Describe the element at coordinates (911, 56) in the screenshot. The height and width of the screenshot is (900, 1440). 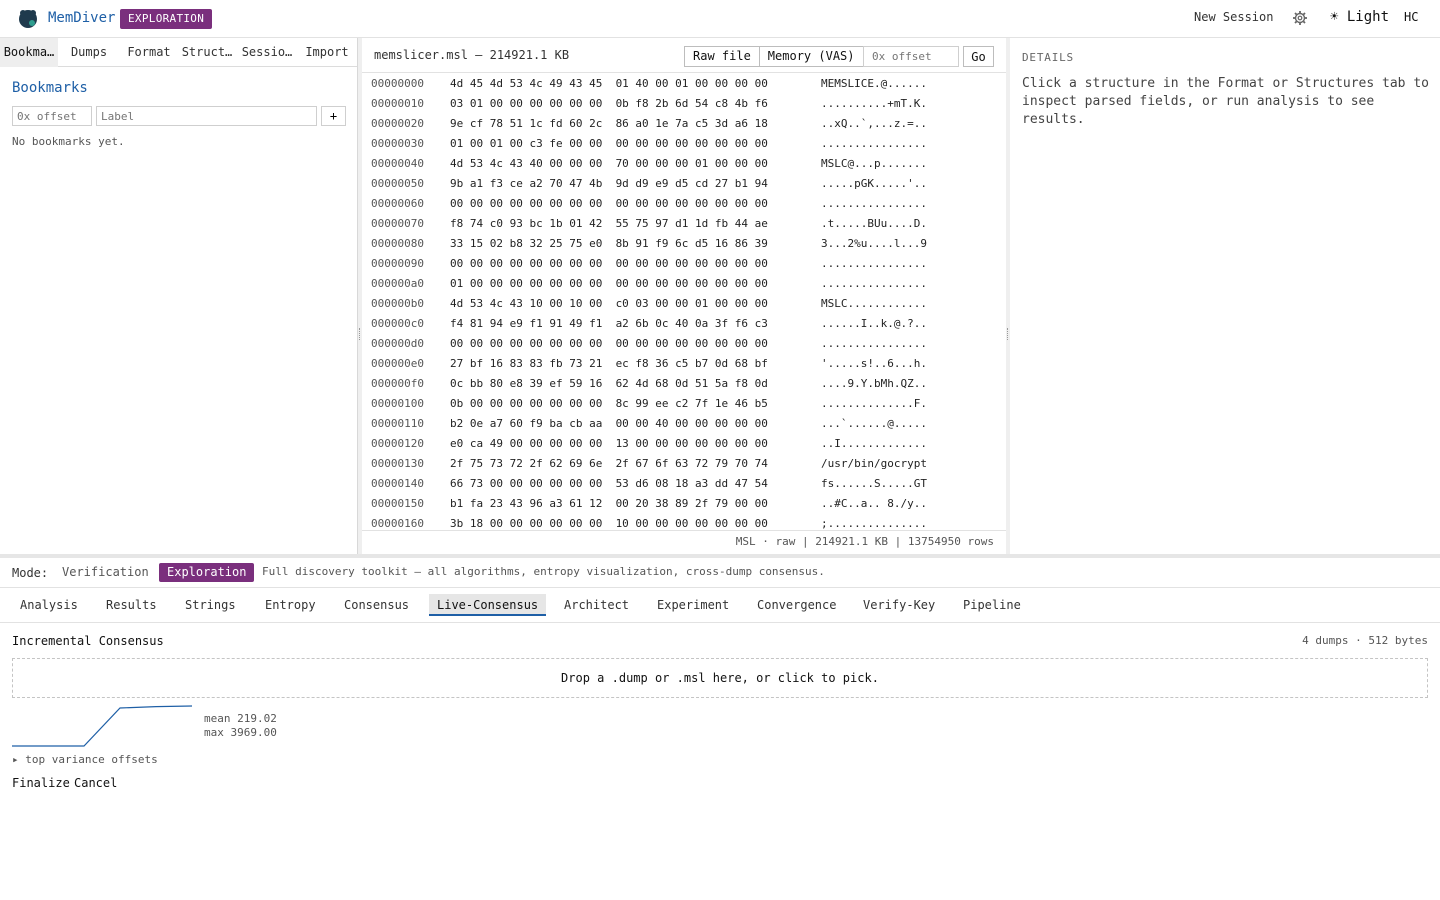
I see `goto-offset-input` at that location.